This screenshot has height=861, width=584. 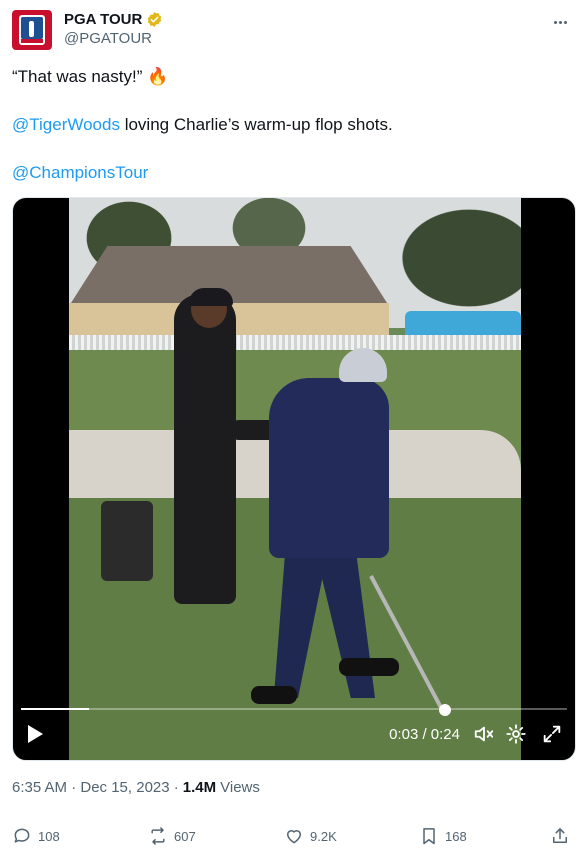 I want to click on reply-icon, so click(x=22, y=835).